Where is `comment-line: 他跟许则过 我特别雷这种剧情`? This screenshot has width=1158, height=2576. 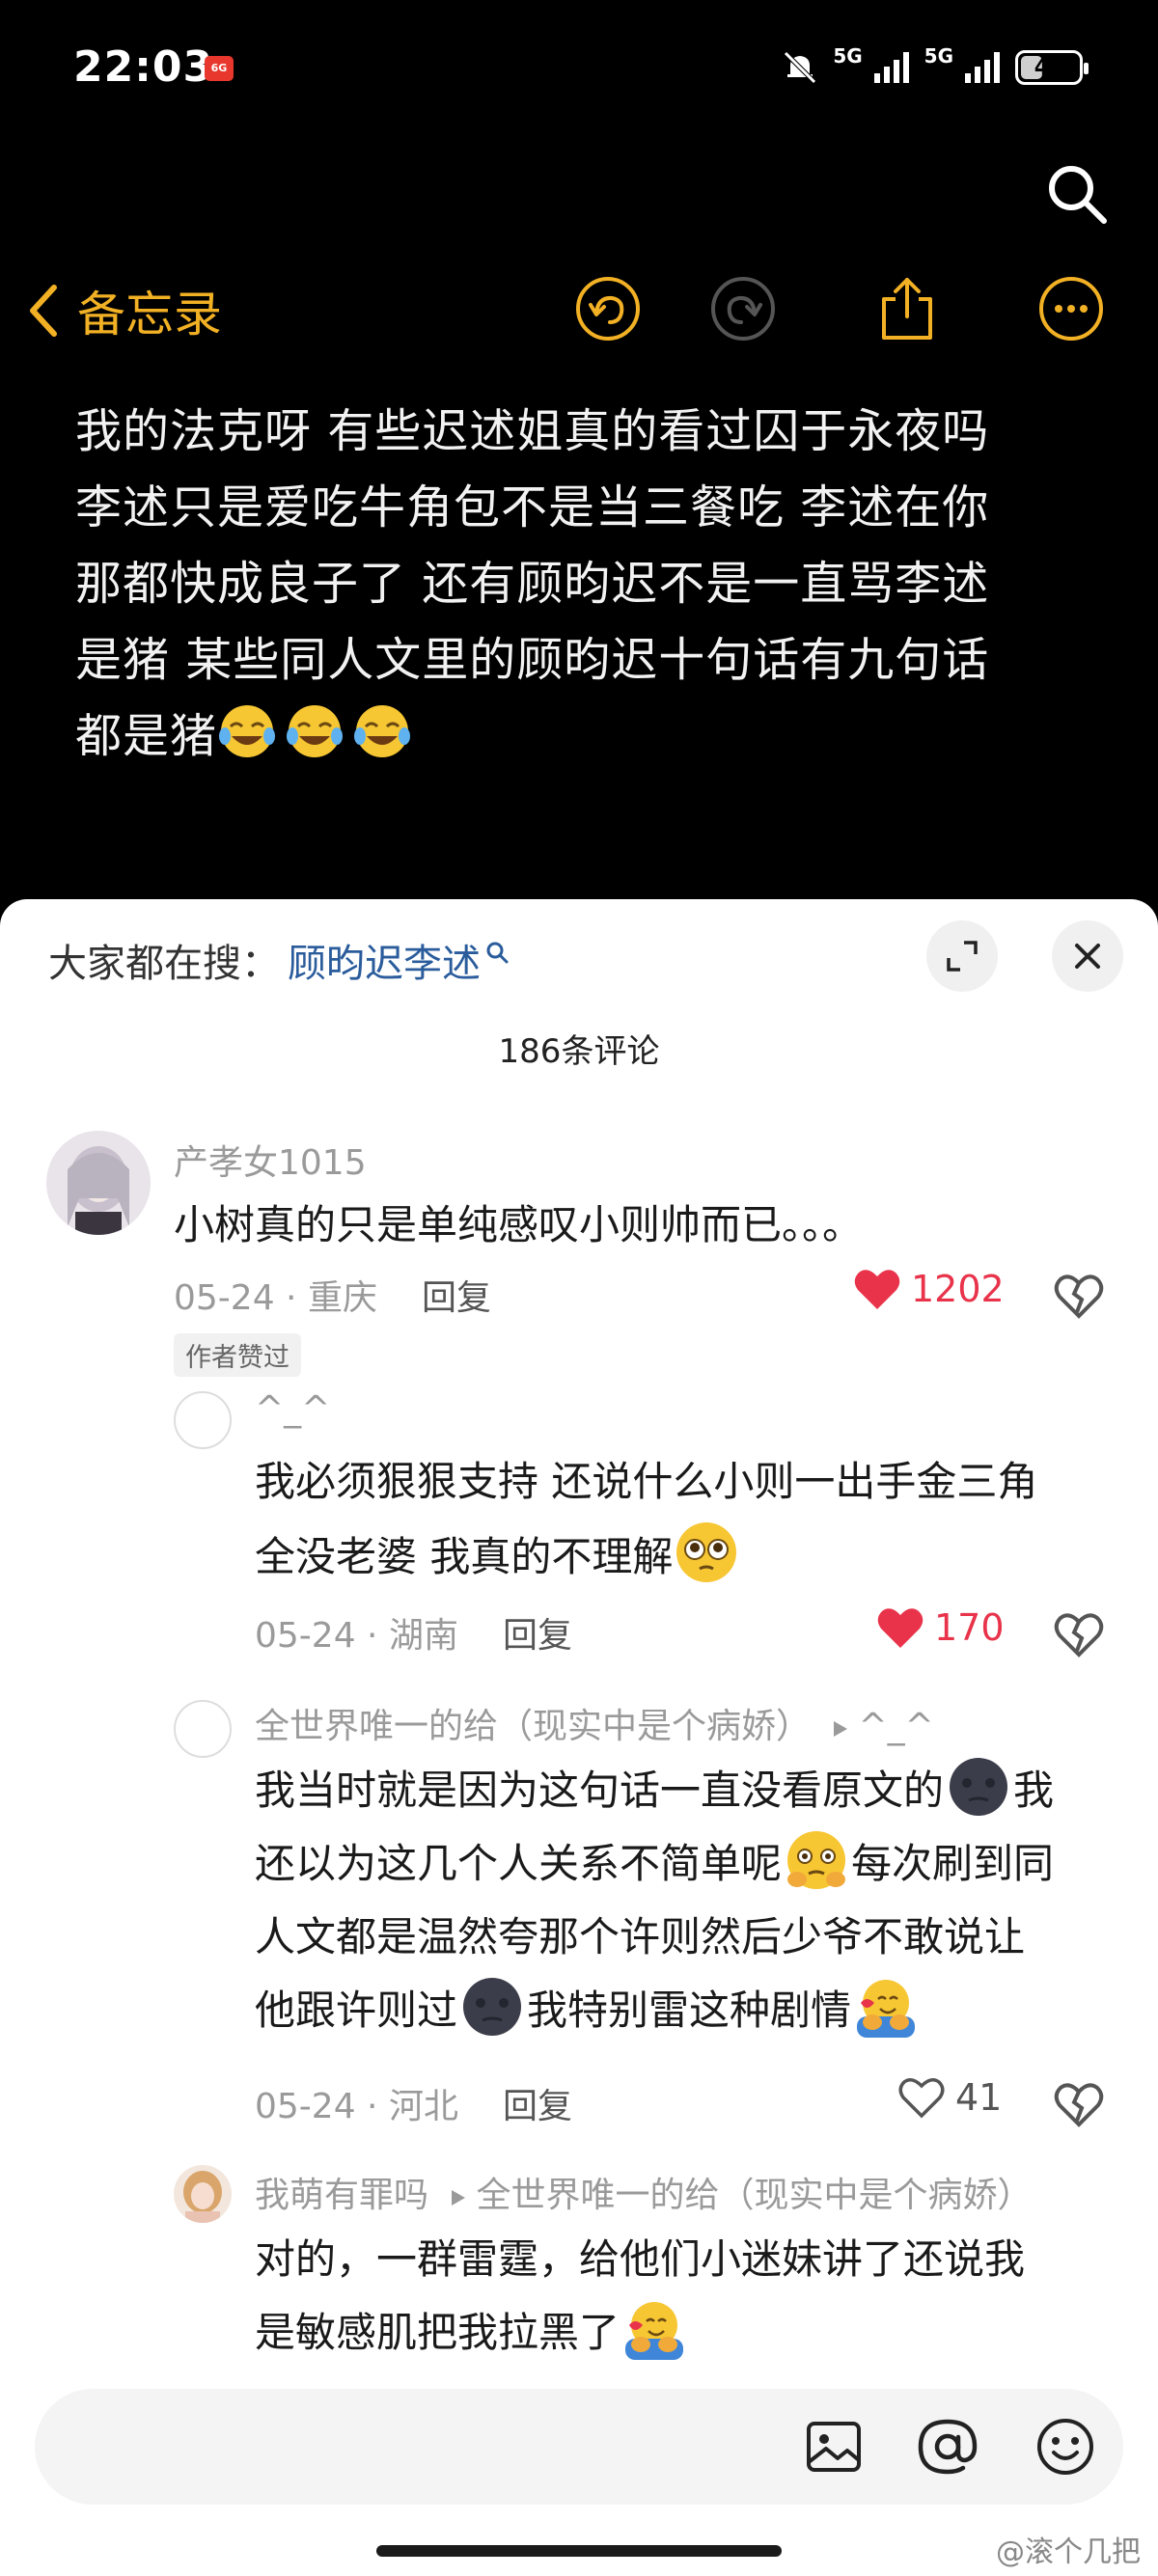 comment-line: 他跟许则过 我特别雷这种剧情 is located at coordinates (689, 2011).